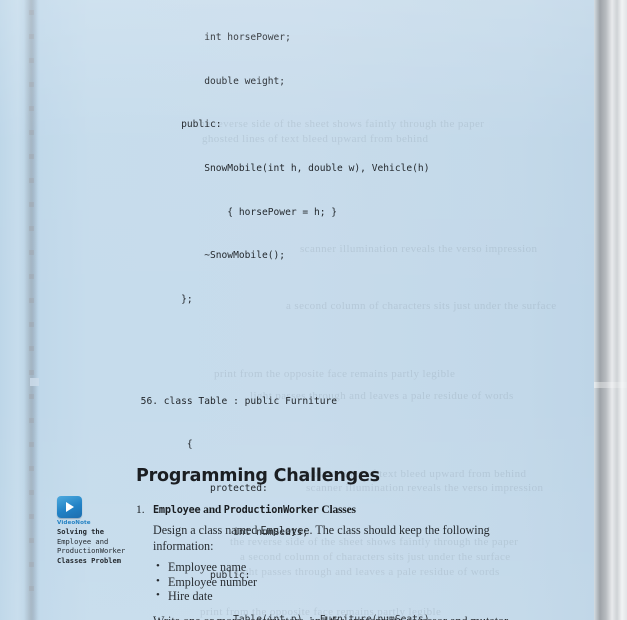  What do you see at coordinates (222, 256) in the screenshot?
I see `code-text: ~SnowMobile();` at bounding box center [222, 256].